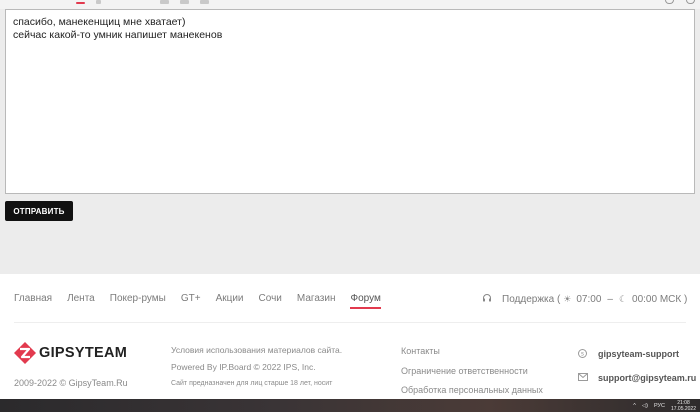 Image resolution: width=700 pixels, height=412 pixels. What do you see at coordinates (669, 2) in the screenshot?
I see `help-icon` at bounding box center [669, 2].